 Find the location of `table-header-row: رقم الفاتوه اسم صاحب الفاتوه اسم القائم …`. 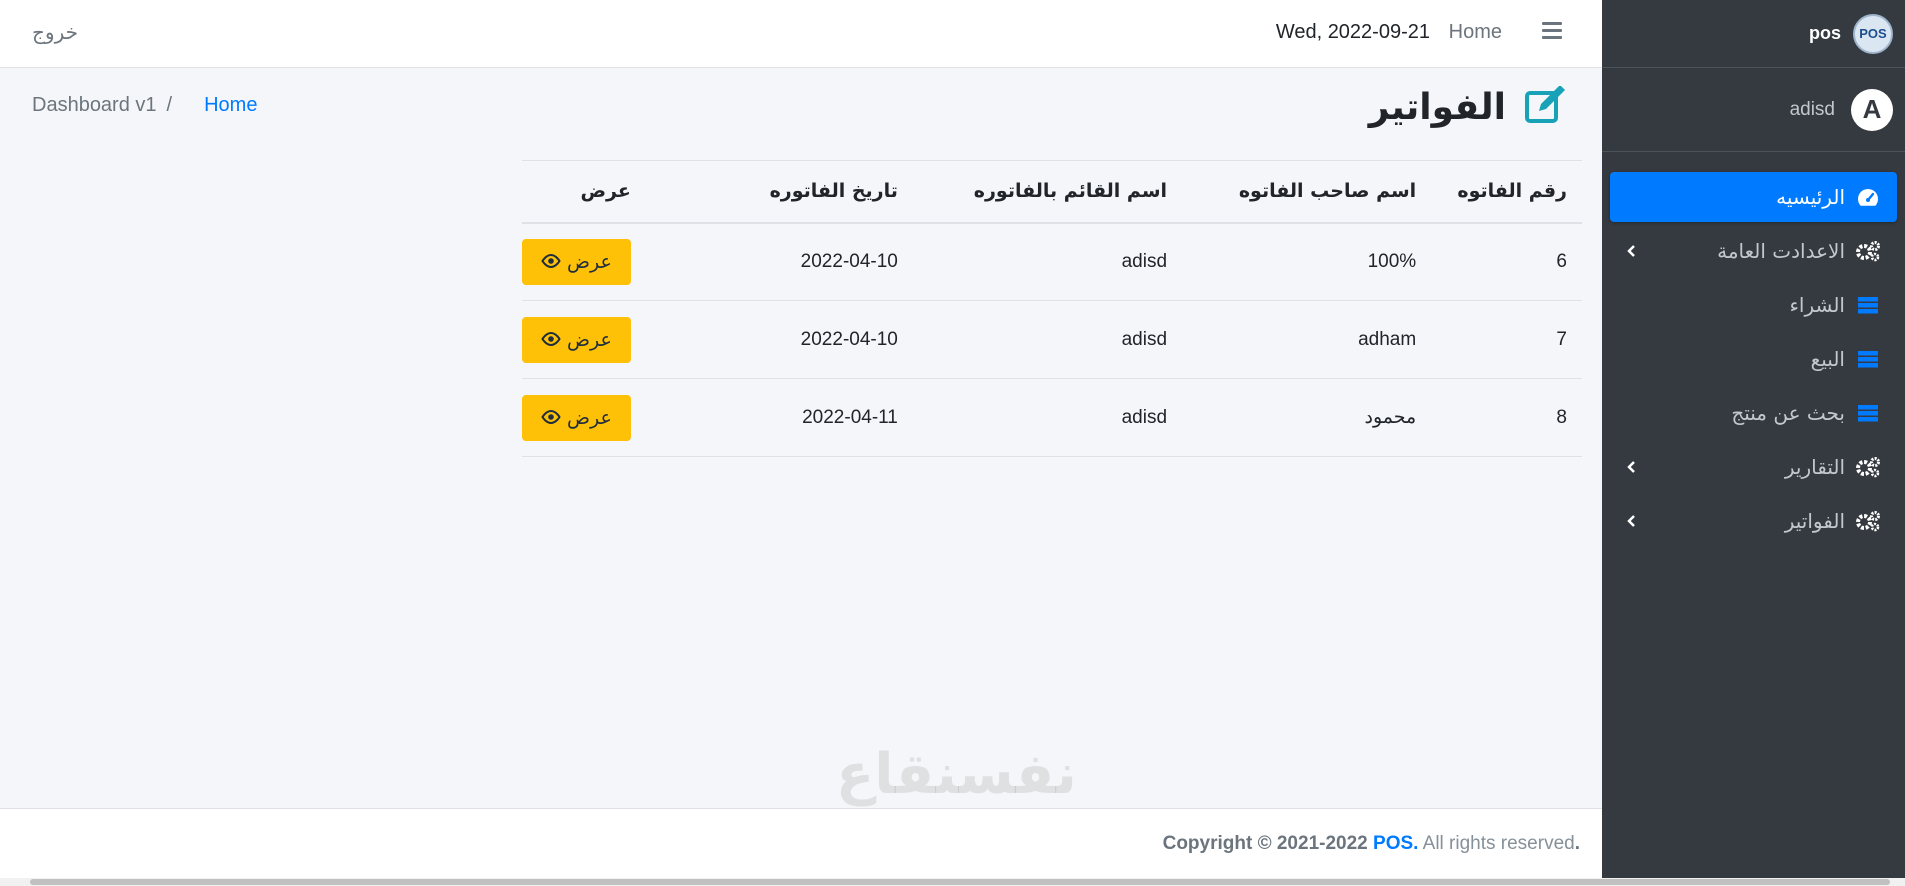

table-header-row: رقم الفاتوه اسم صاحب الفاتوه اسم القائم … is located at coordinates (1052, 192).